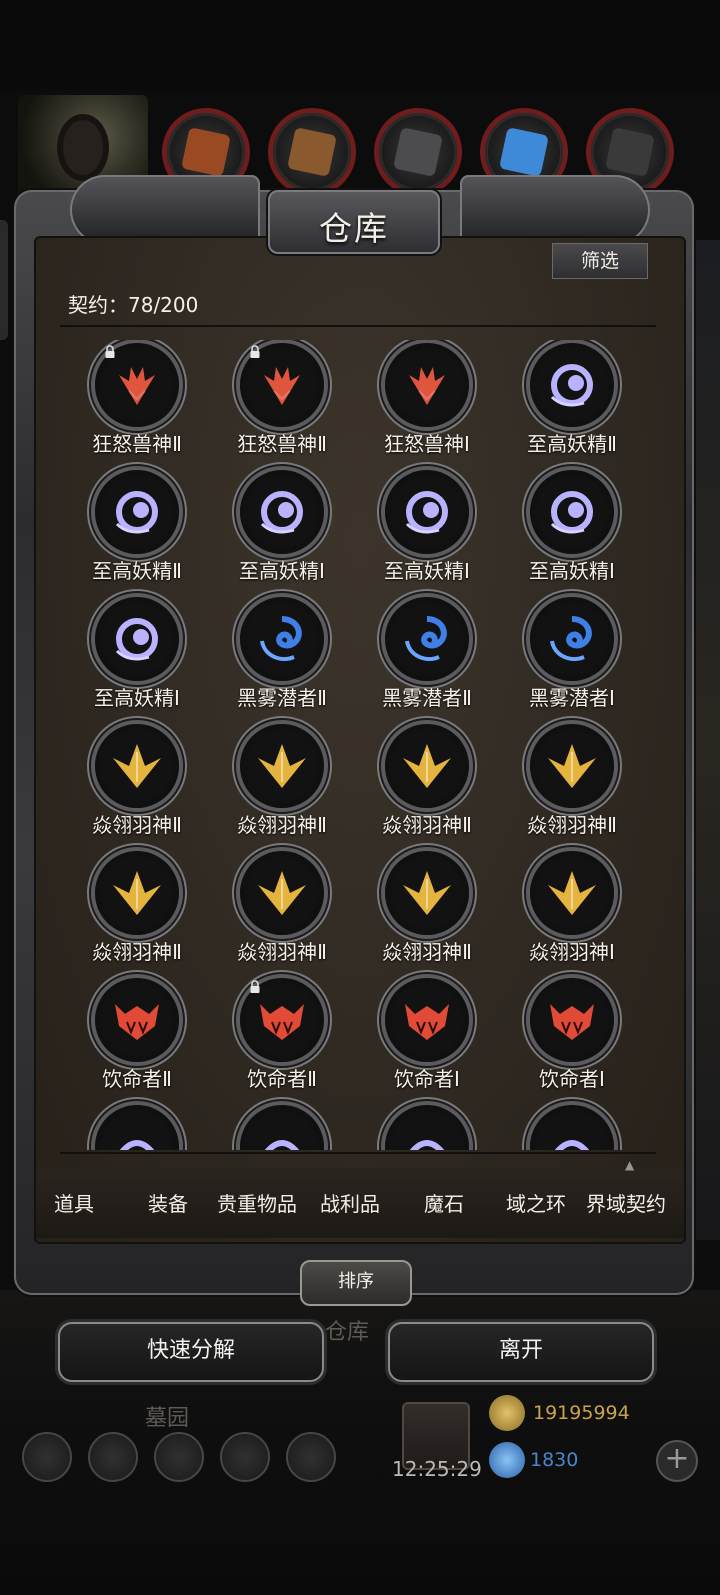 Image resolution: width=720 pixels, height=1595 pixels. I want to click on tab-domain-rings: 域之环, so click(536, 1202).